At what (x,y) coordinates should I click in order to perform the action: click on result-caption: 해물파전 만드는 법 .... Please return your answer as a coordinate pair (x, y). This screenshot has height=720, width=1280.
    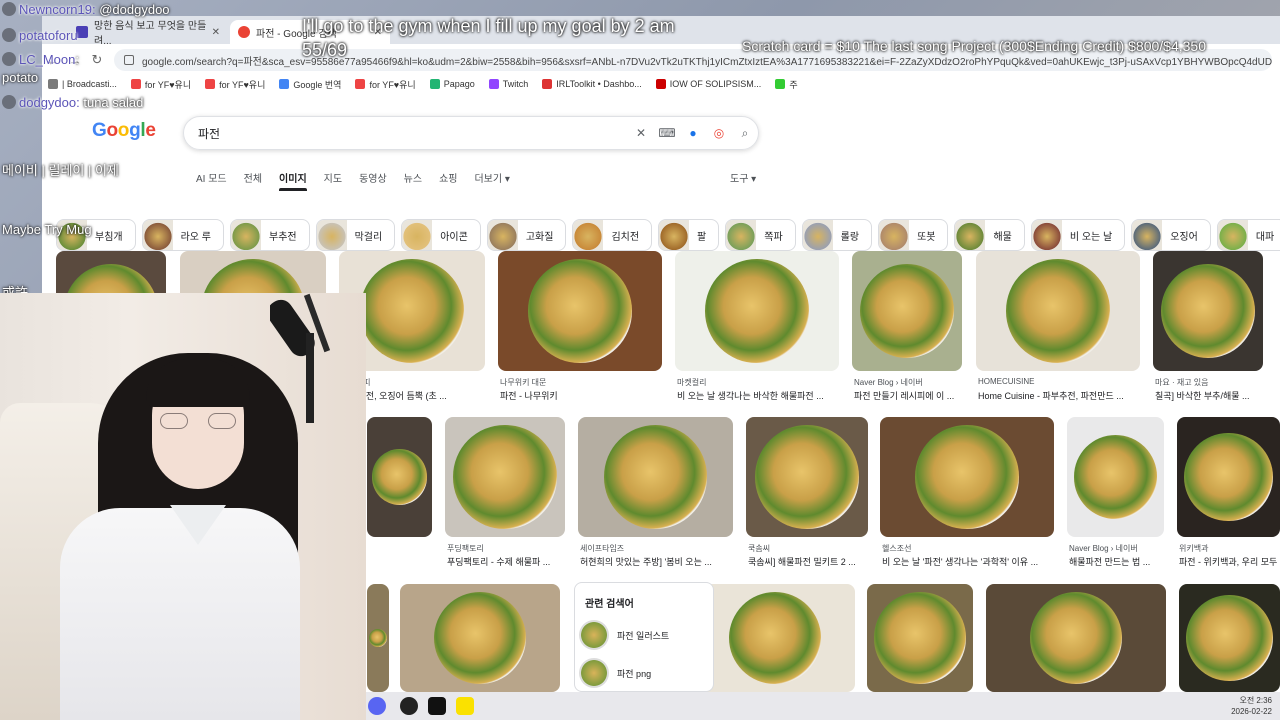
    Looking at the image, I should click on (1117, 561).